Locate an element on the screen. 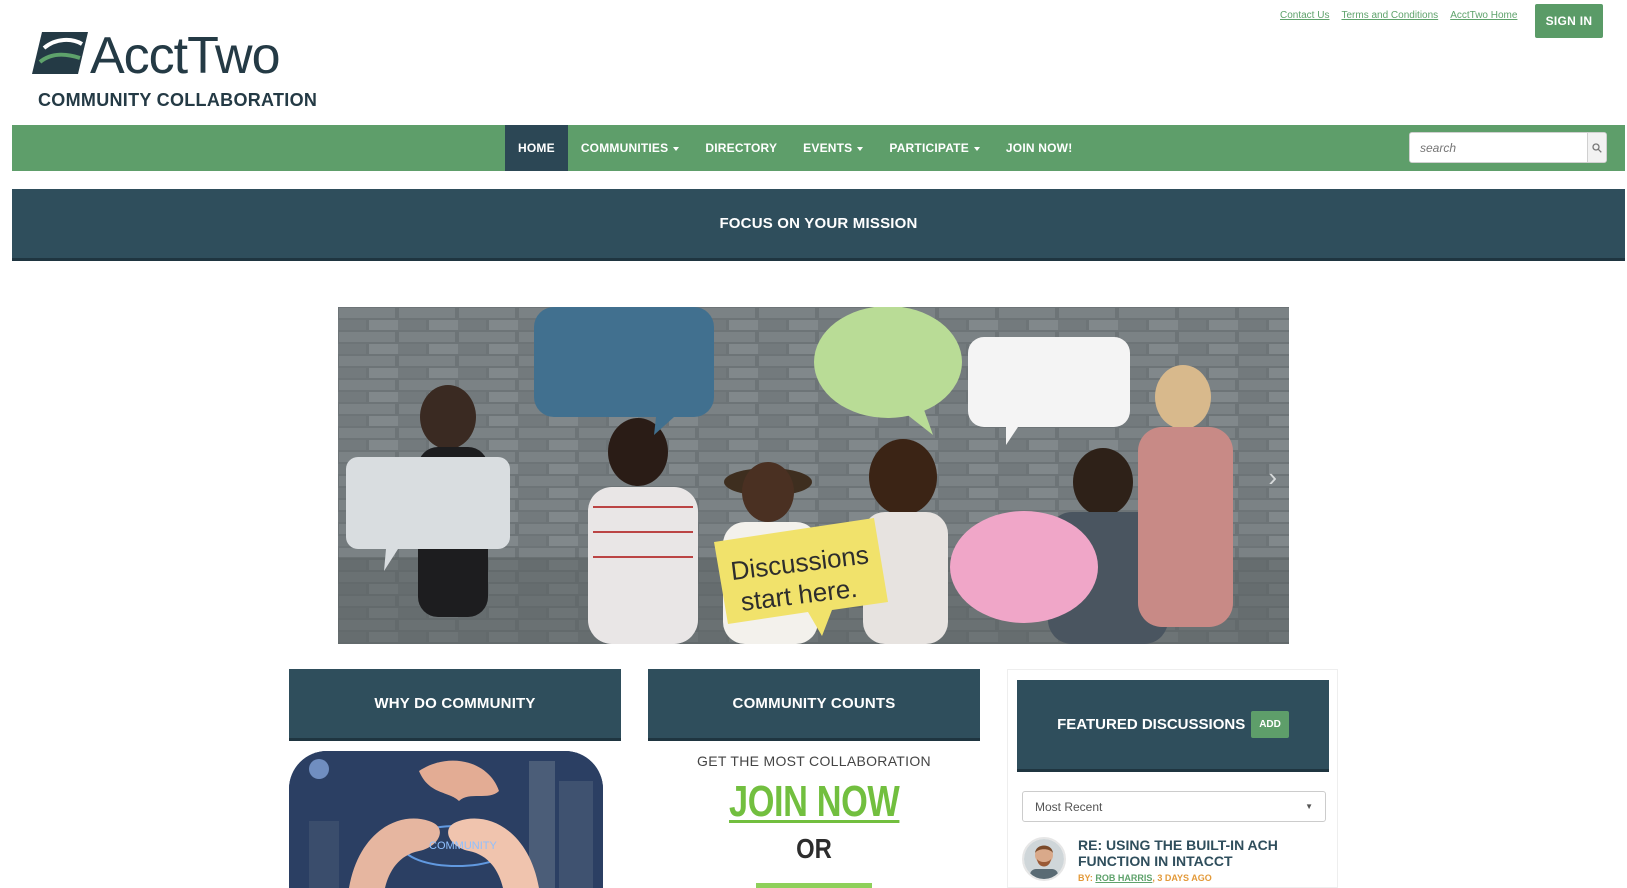  nav-join-now: JOIN NOW! is located at coordinates (1039, 148).